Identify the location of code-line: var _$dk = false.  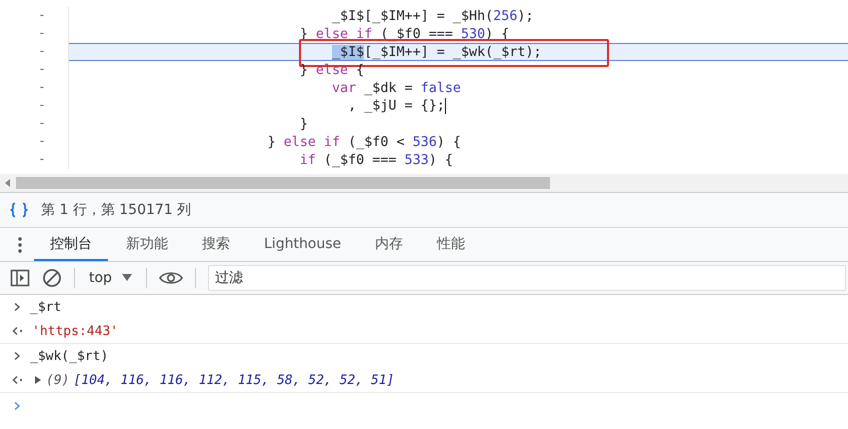
(395, 88).